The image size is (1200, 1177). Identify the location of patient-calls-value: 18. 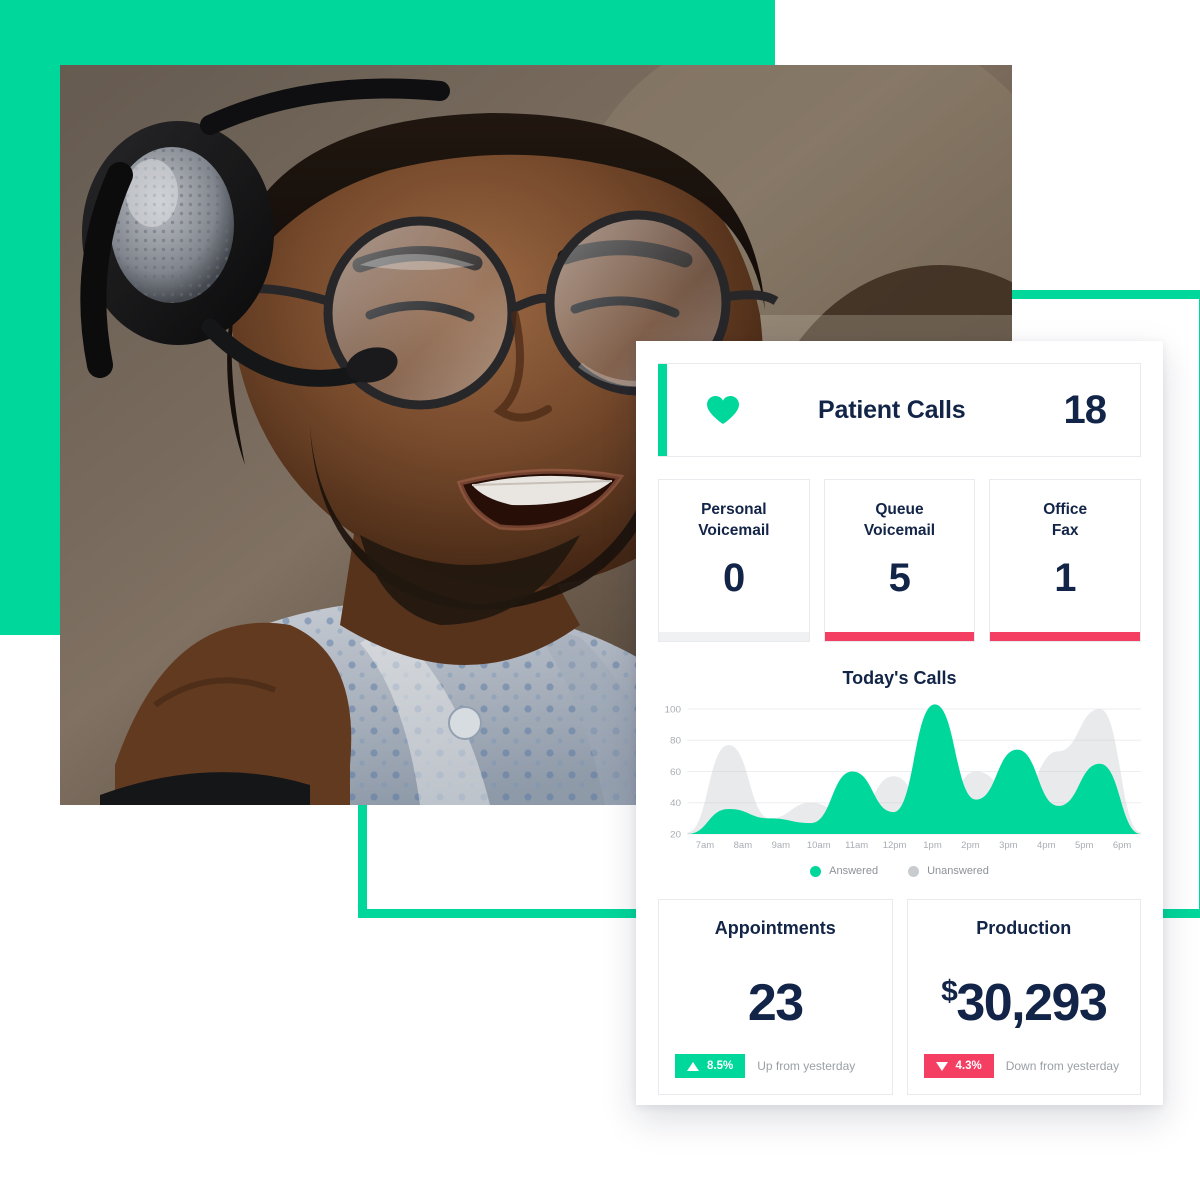
(1085, 409).